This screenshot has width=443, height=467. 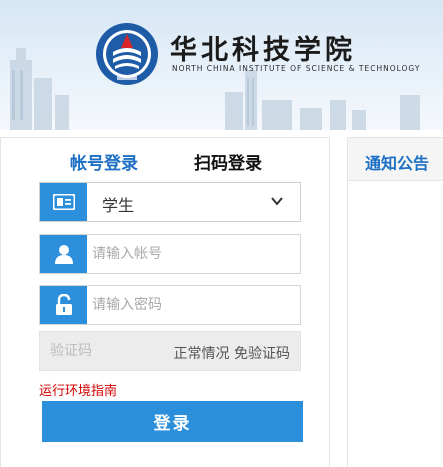 What do you see at coordinates (118, 205) in the screenshot?
I see `role-selected-value: 学生` at bounding box center [118, 205].